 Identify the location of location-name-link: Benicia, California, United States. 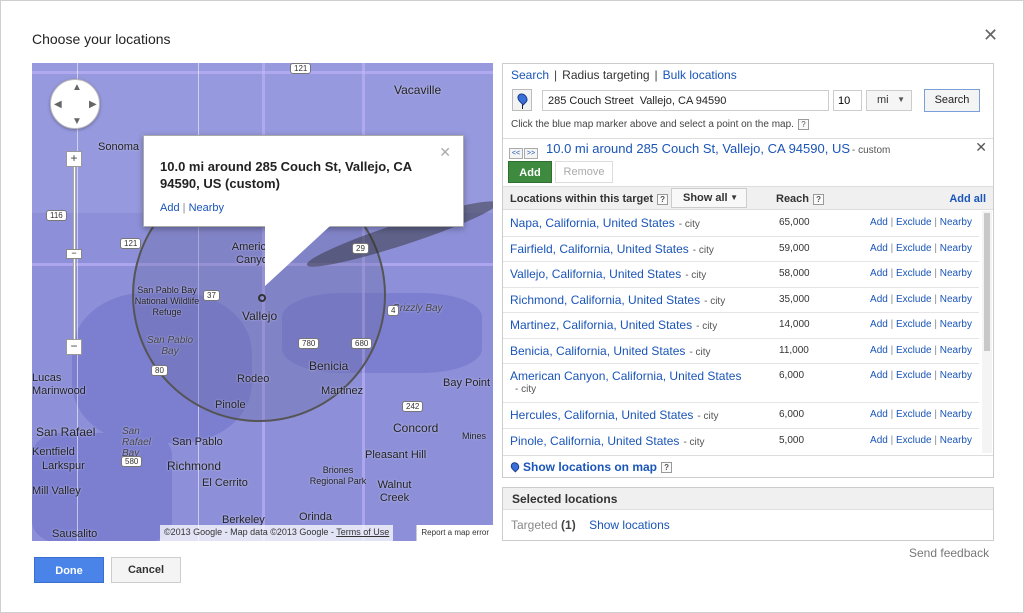
(597, 351).